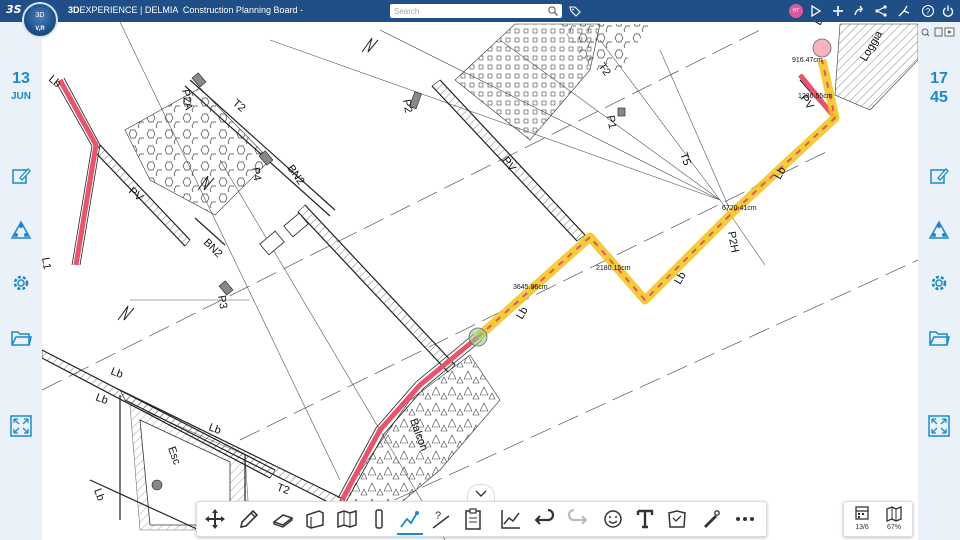 The height and width of the screenshot is (540, 960). What do you see at coordinates (893, 527) in the screenshot?
I see `zoom-value: 67%` at bounding box center [893, 527].